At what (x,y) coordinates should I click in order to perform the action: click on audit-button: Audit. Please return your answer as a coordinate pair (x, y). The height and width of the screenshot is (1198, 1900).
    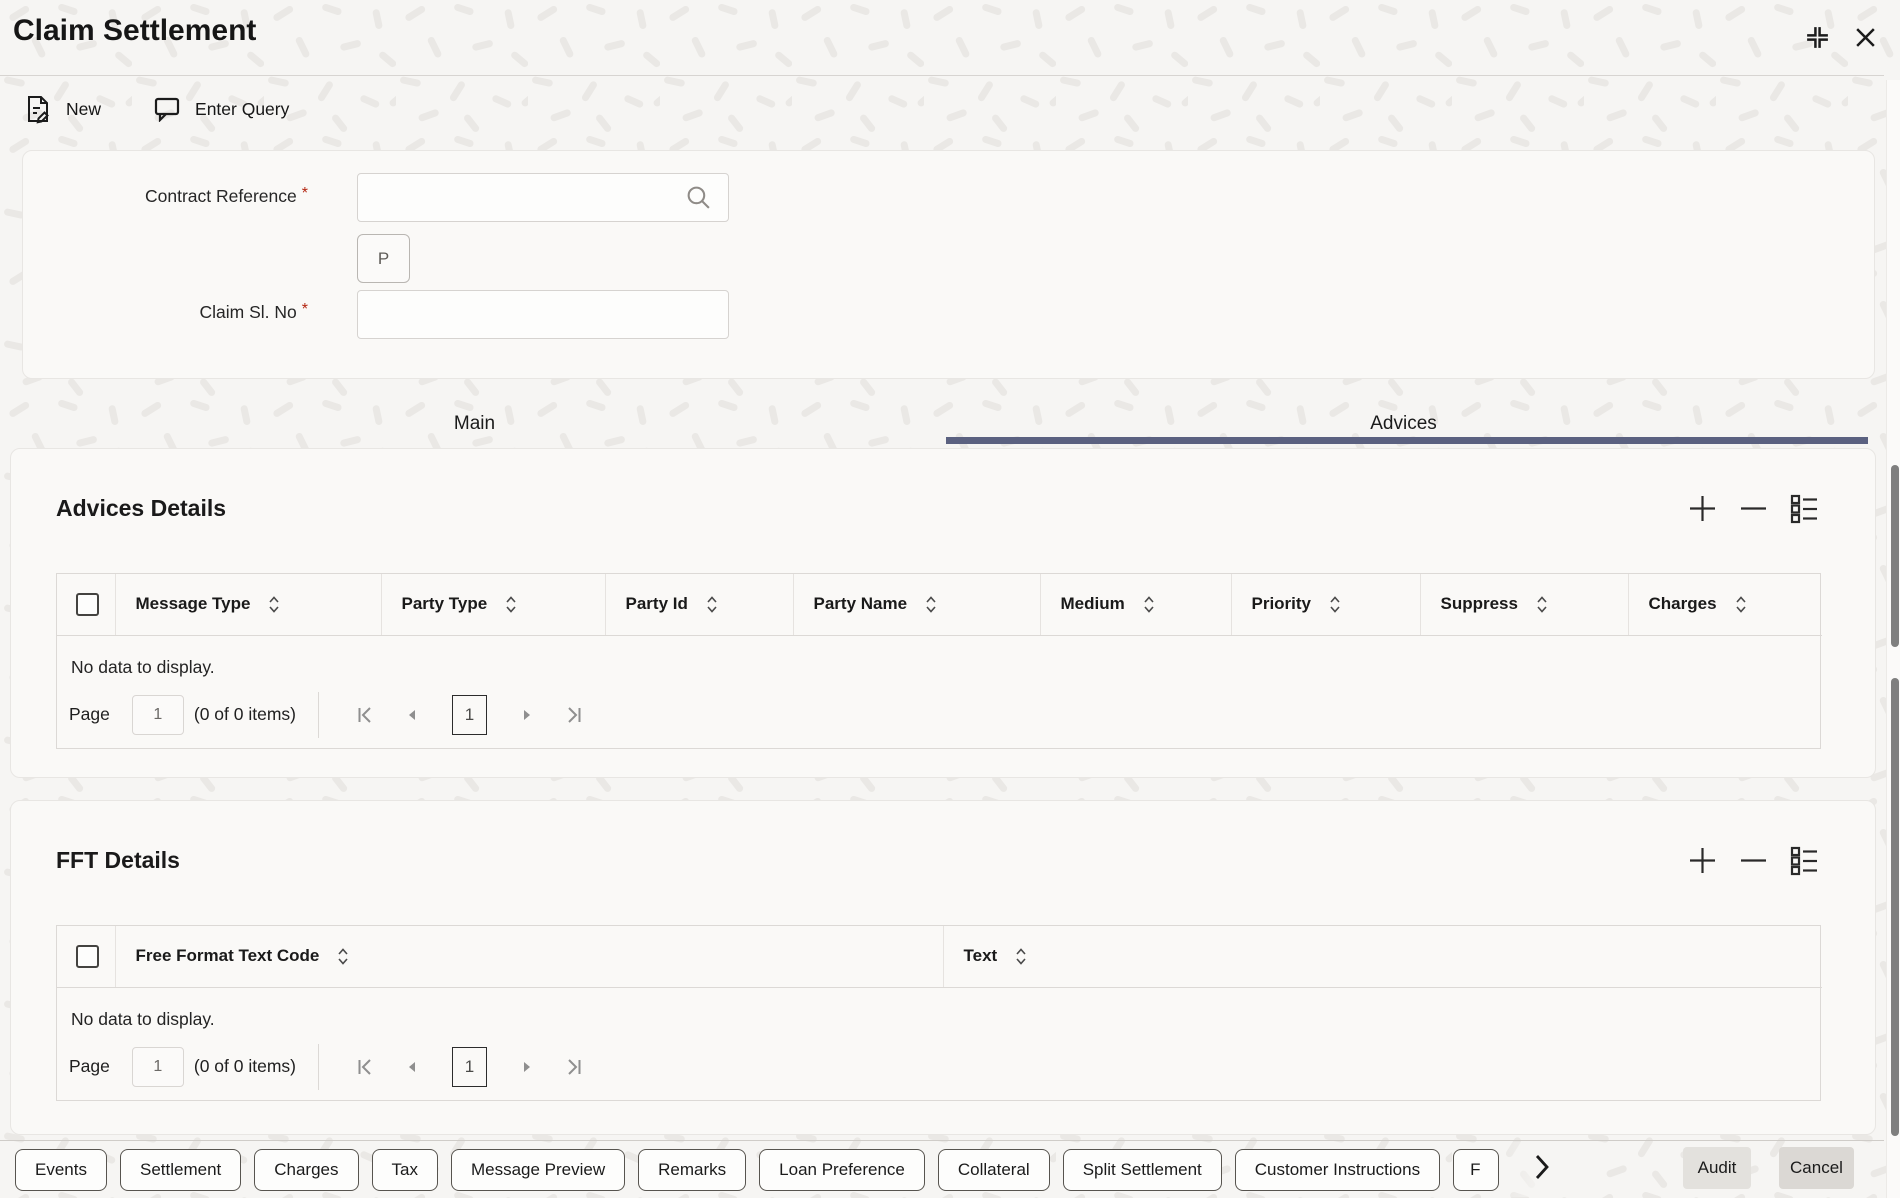
    Looking at the image, I should click on (1717, 1168).